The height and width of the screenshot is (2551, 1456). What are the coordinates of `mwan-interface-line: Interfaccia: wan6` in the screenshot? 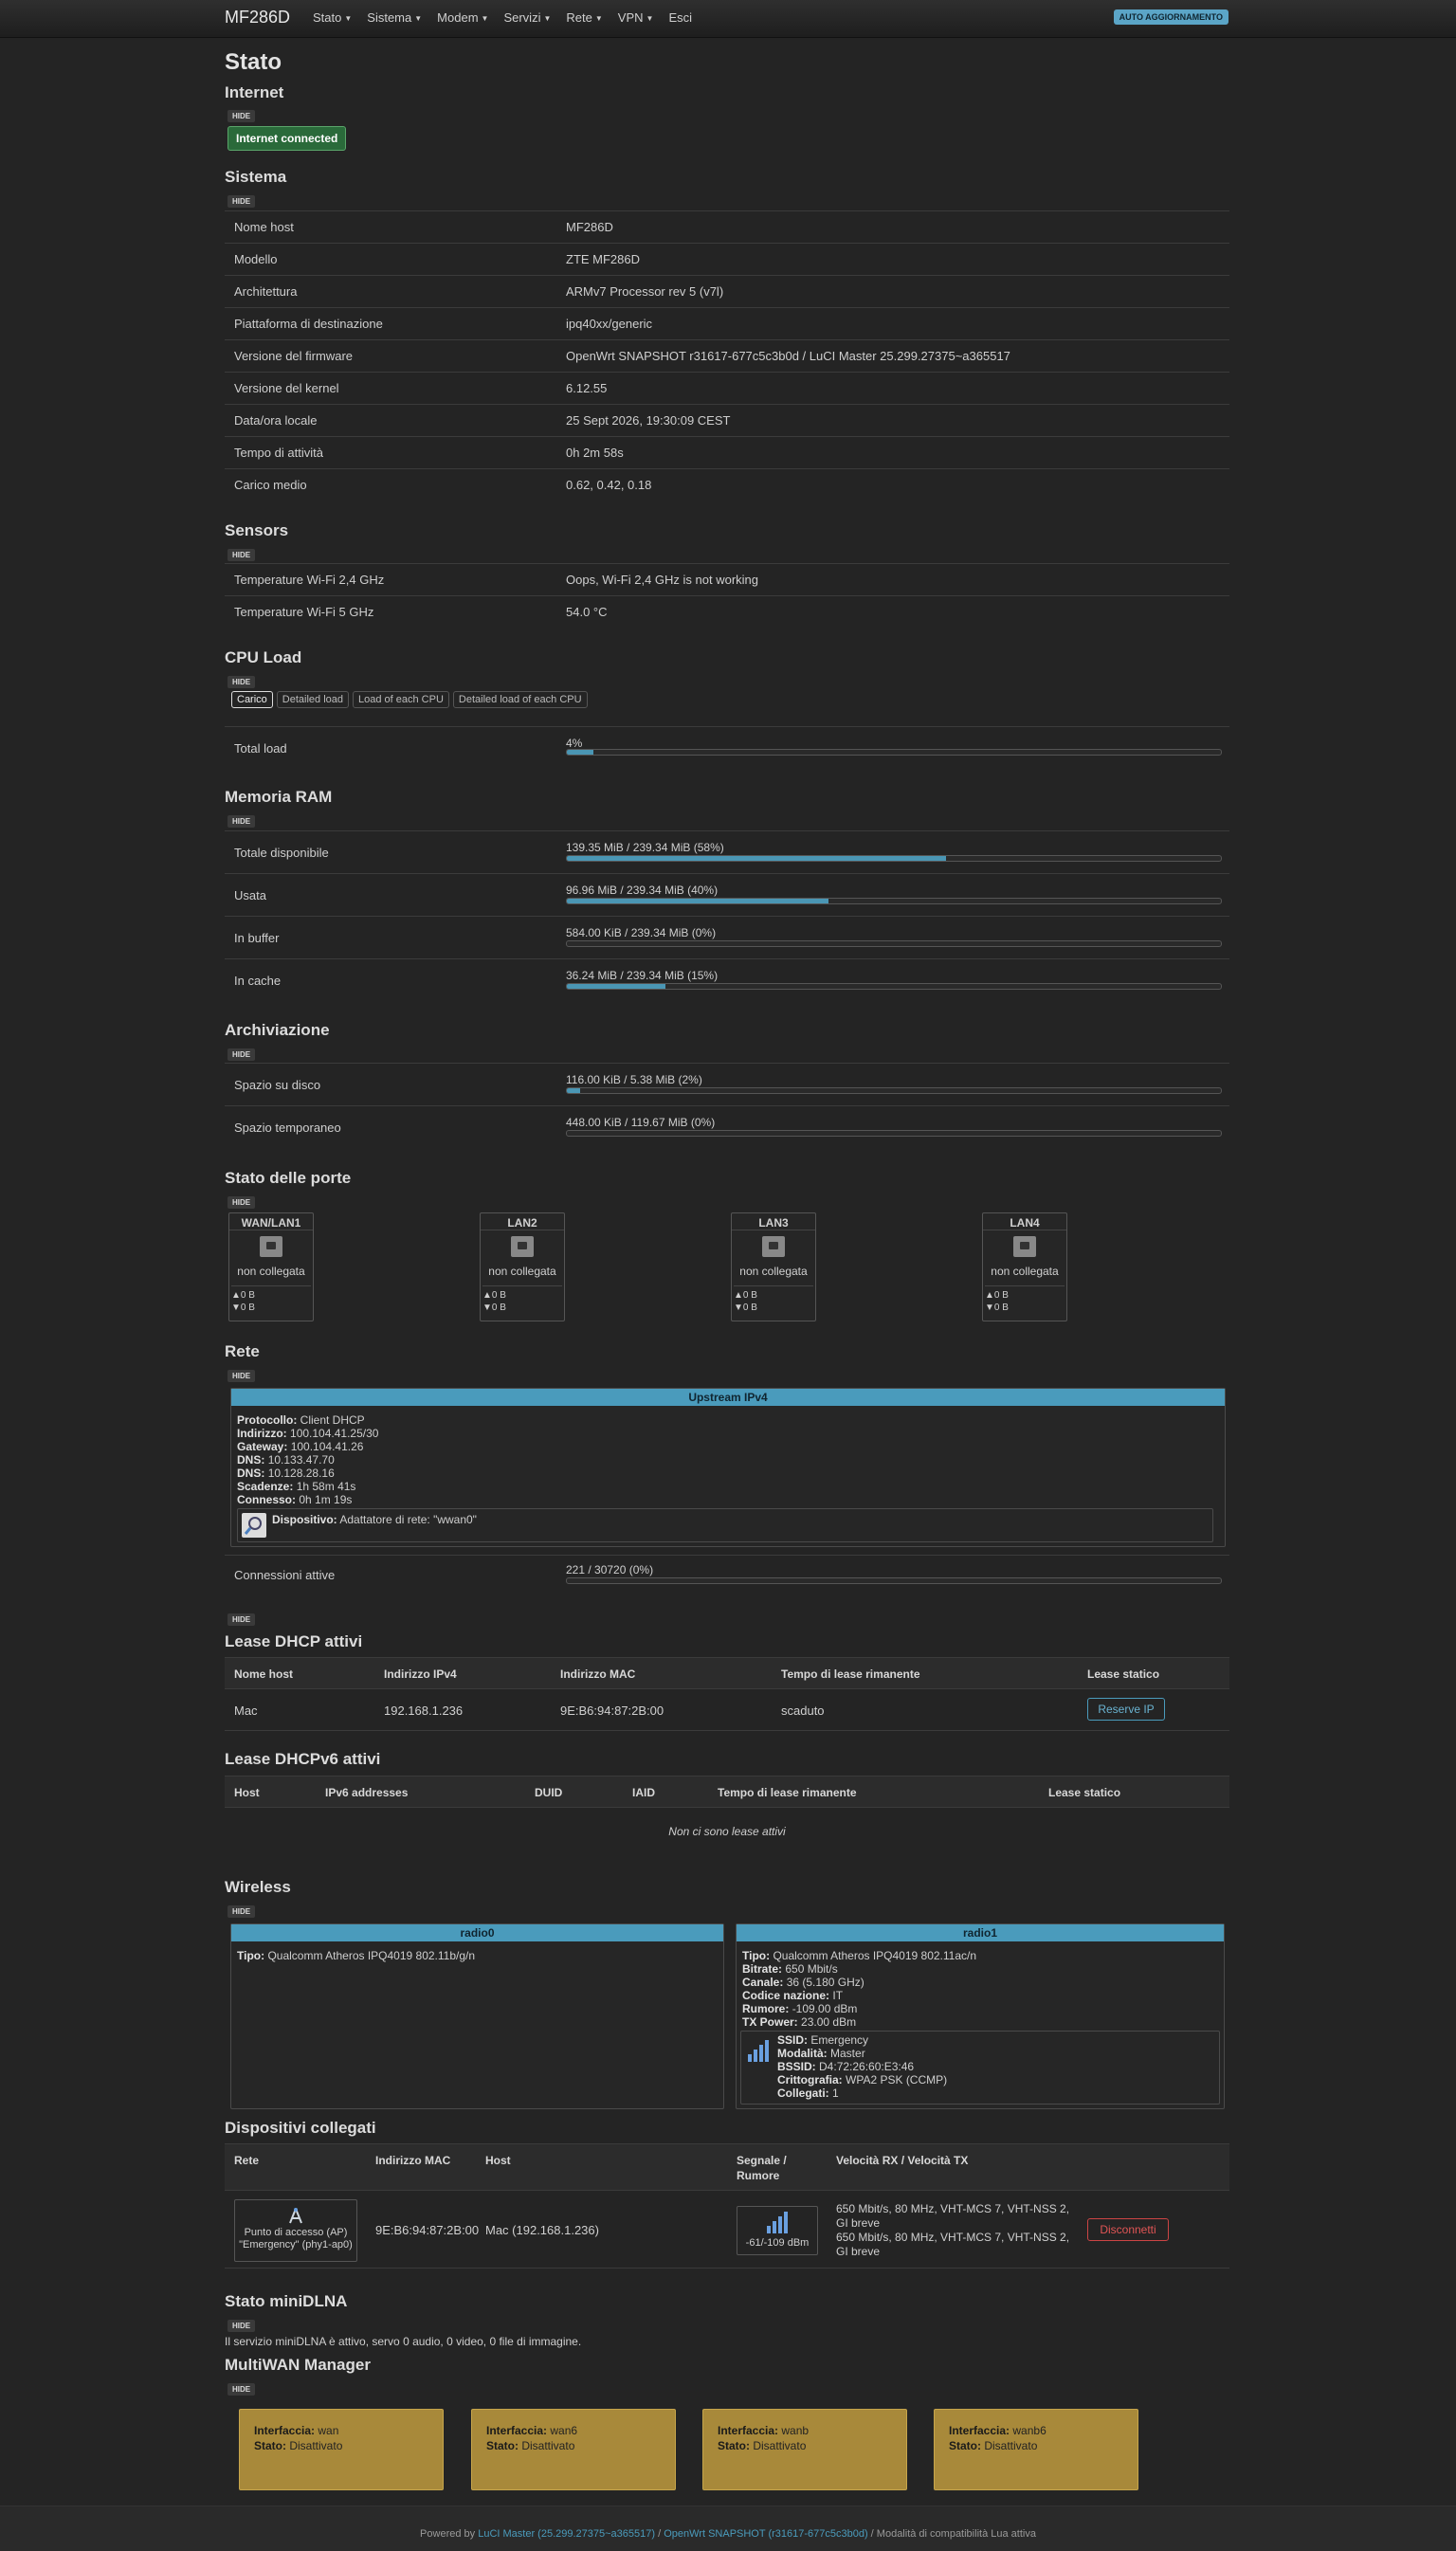 It's located at (573, 2430).